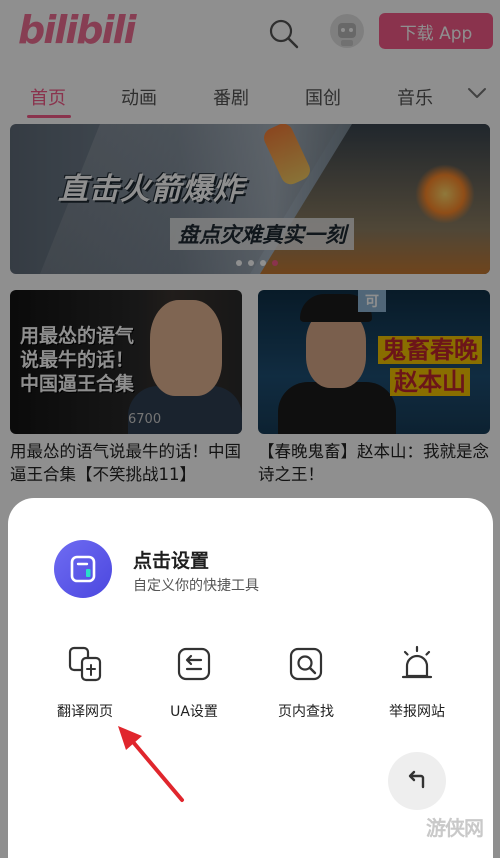 The height and width of the screenshot is (858, 500). I want to click on watermark: 游侠网, so click(455, 828).